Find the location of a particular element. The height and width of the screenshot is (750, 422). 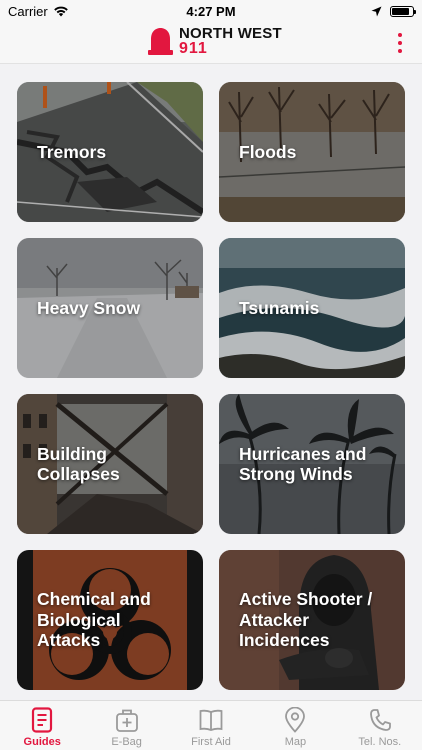

tab-label: Map is located at coordinates (295, 742).